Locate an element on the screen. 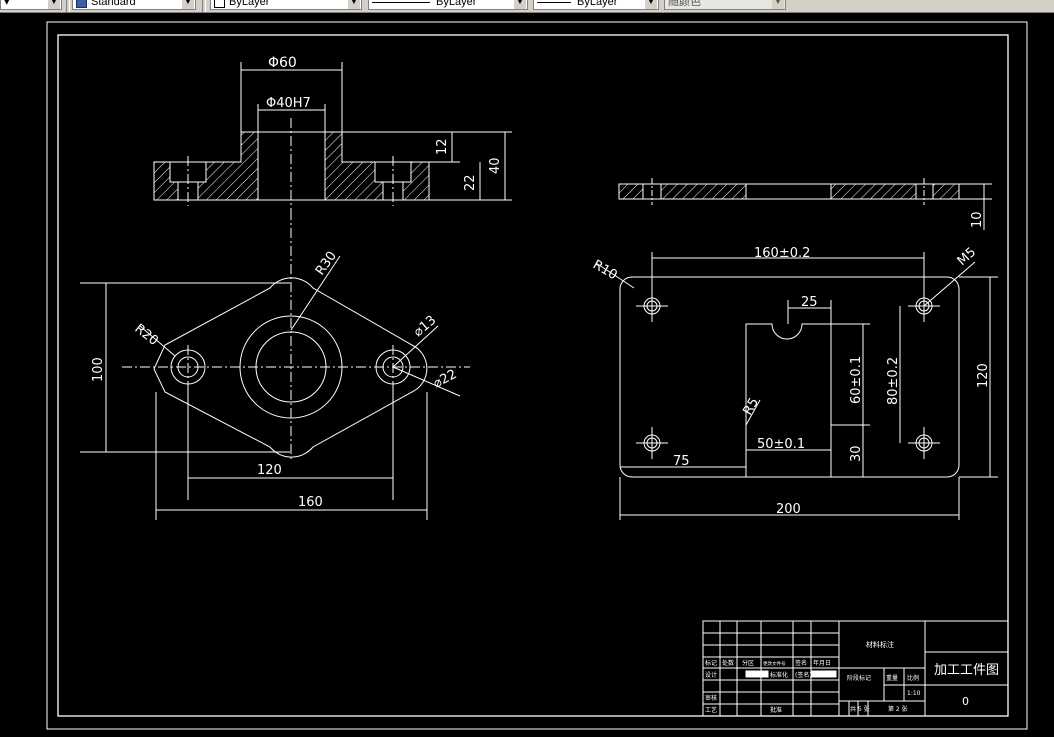  tb-total-sheets: 共 5 张 is located at coordinates (860, 709).